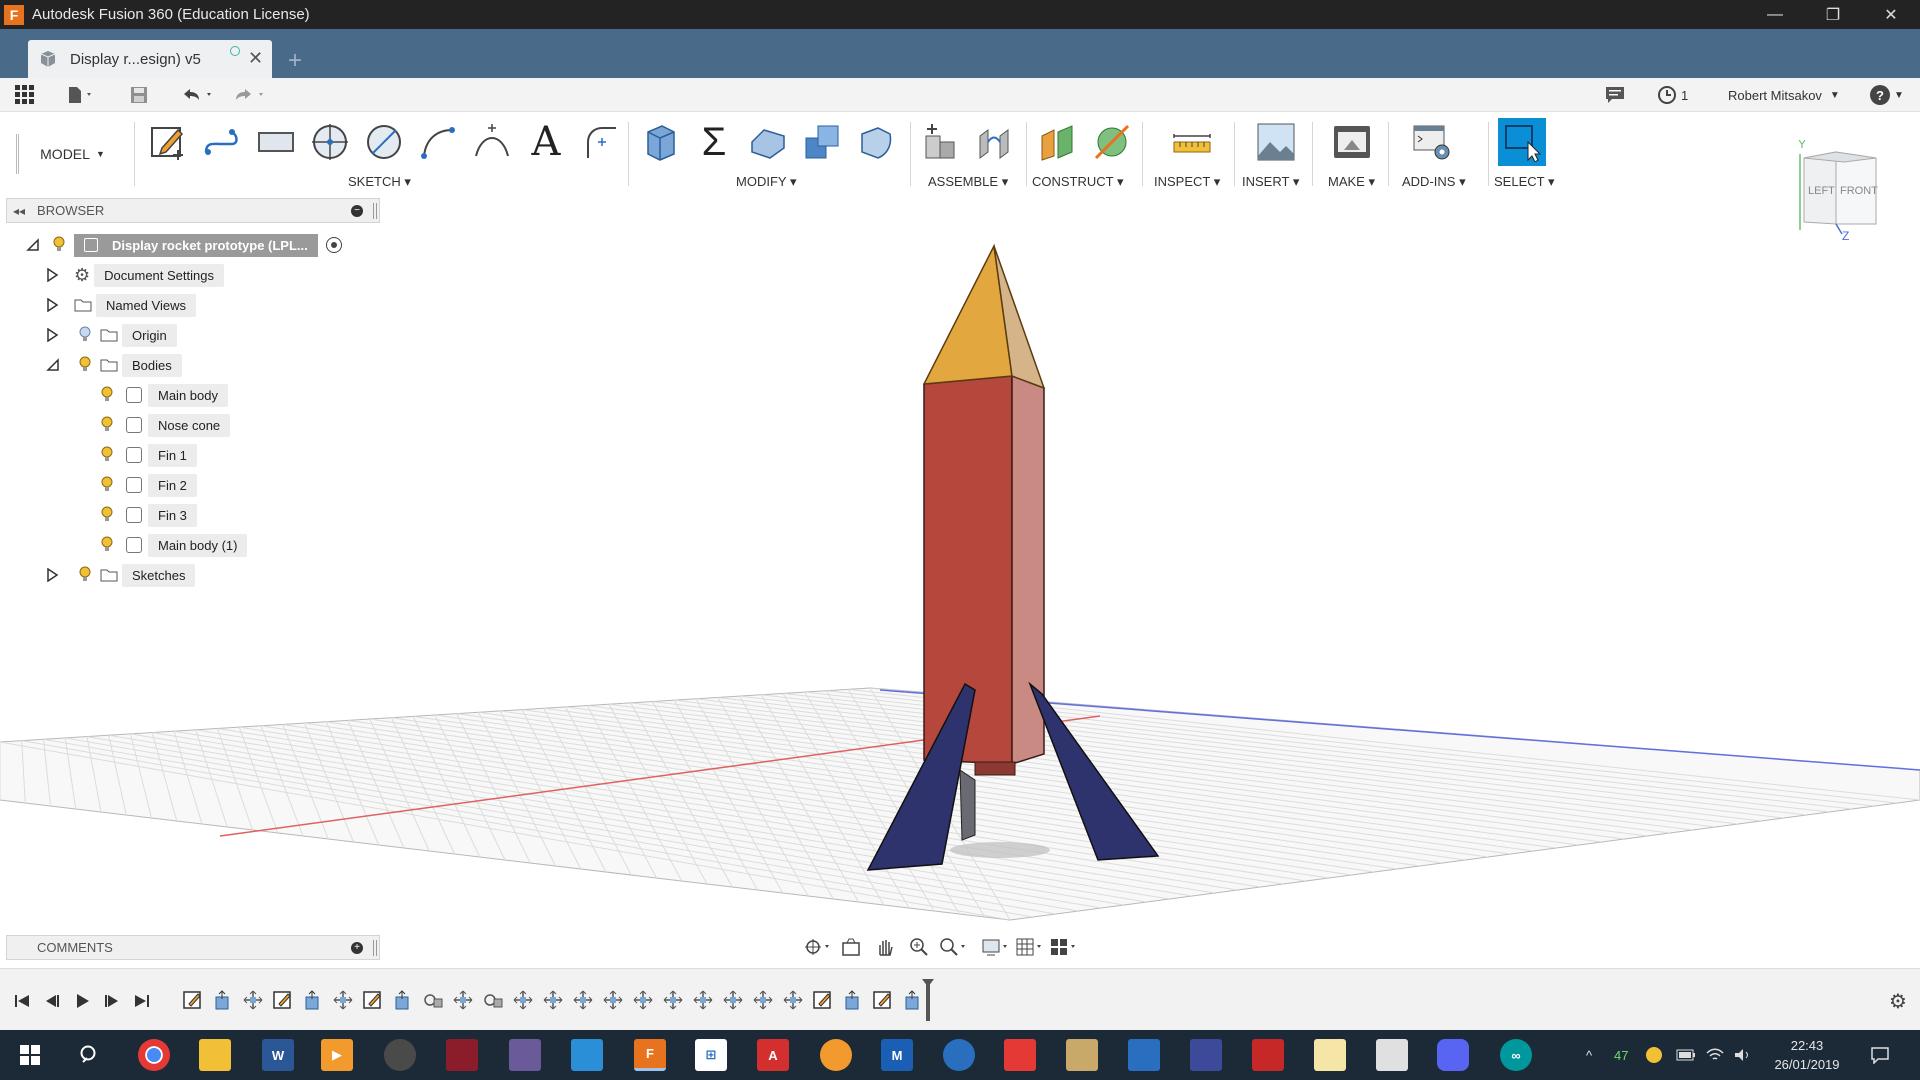  I want to click on notepad-icon, so click(1330, 1055).